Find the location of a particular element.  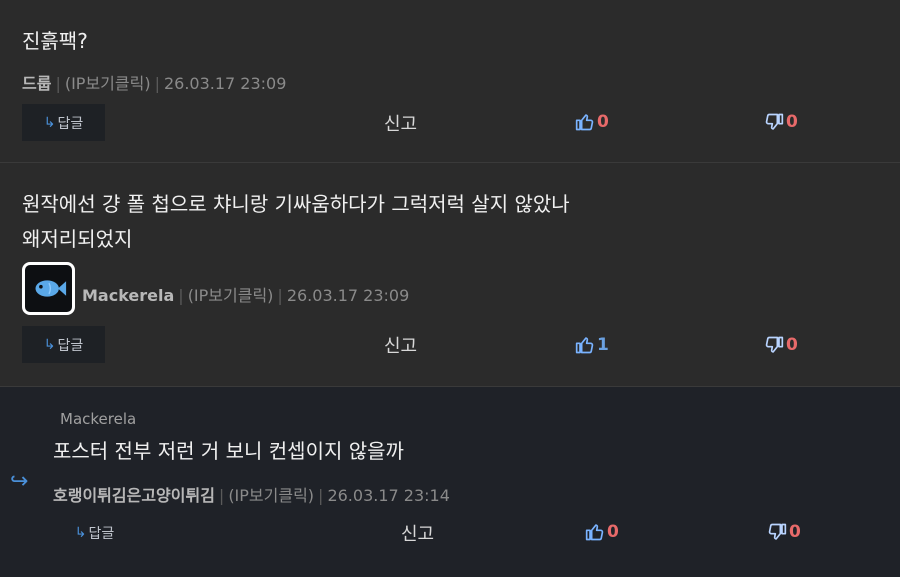

reply-indicator-icon: ↪ is located at coordinates (19, 481).